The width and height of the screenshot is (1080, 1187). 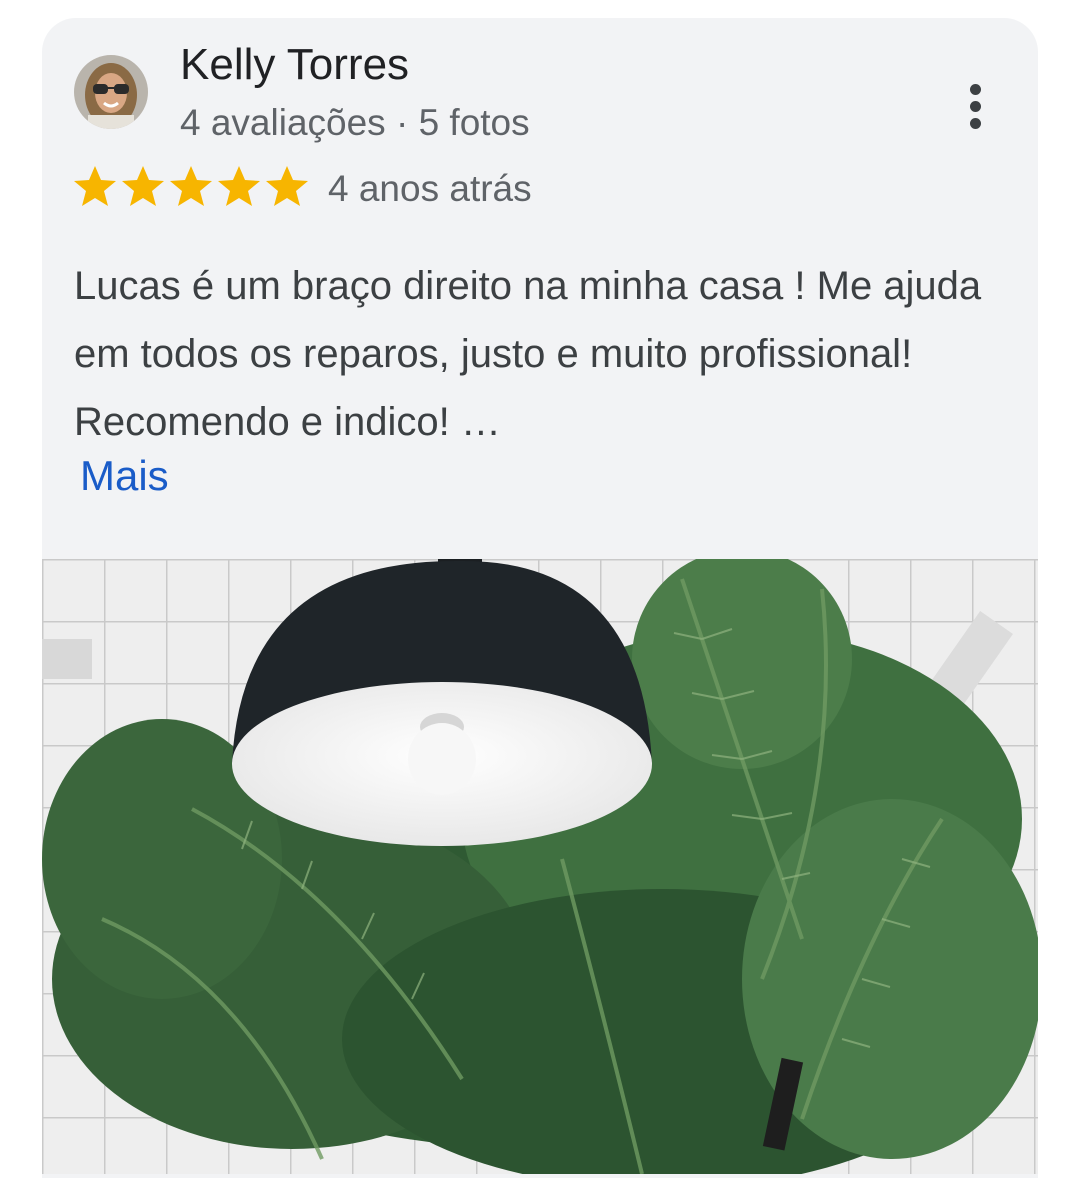 I want to click on star-rating, so click(x=192, y=186).